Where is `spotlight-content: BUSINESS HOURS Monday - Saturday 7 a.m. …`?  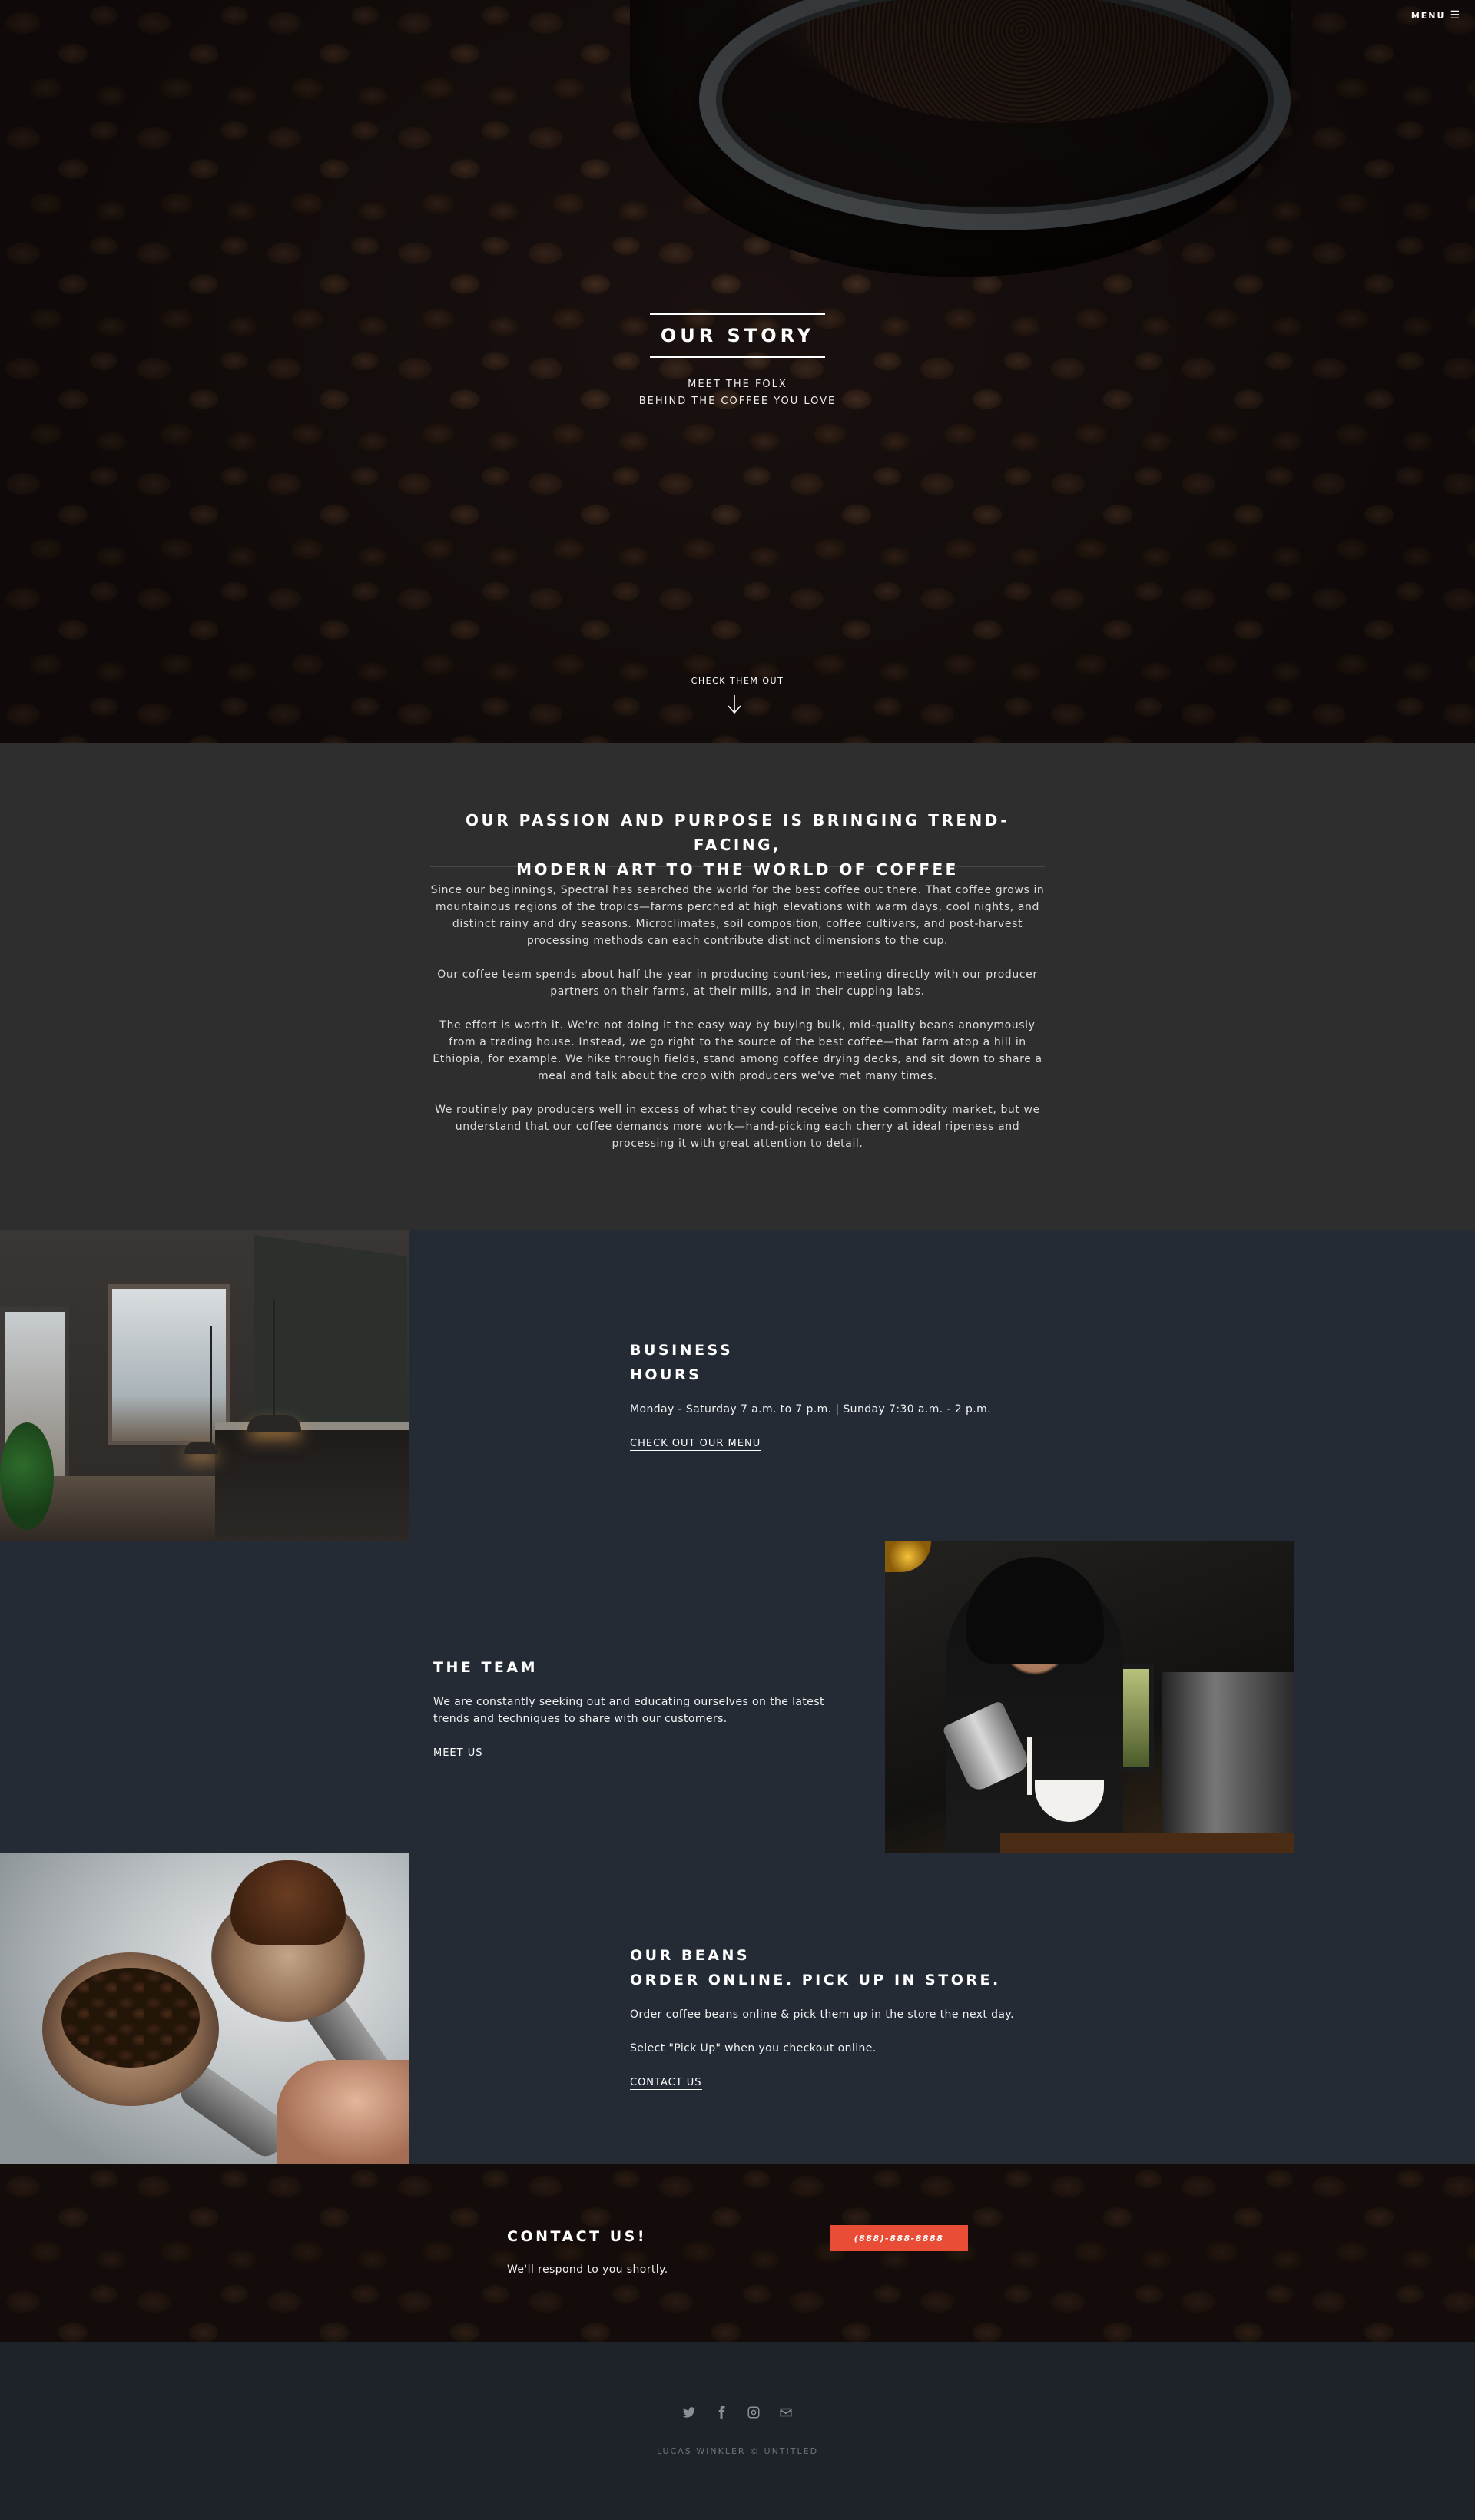 spotlight-content: BUSINESS HOURS Monday - Saturday 7 a.m. … is located at coordinates (868, 1395).